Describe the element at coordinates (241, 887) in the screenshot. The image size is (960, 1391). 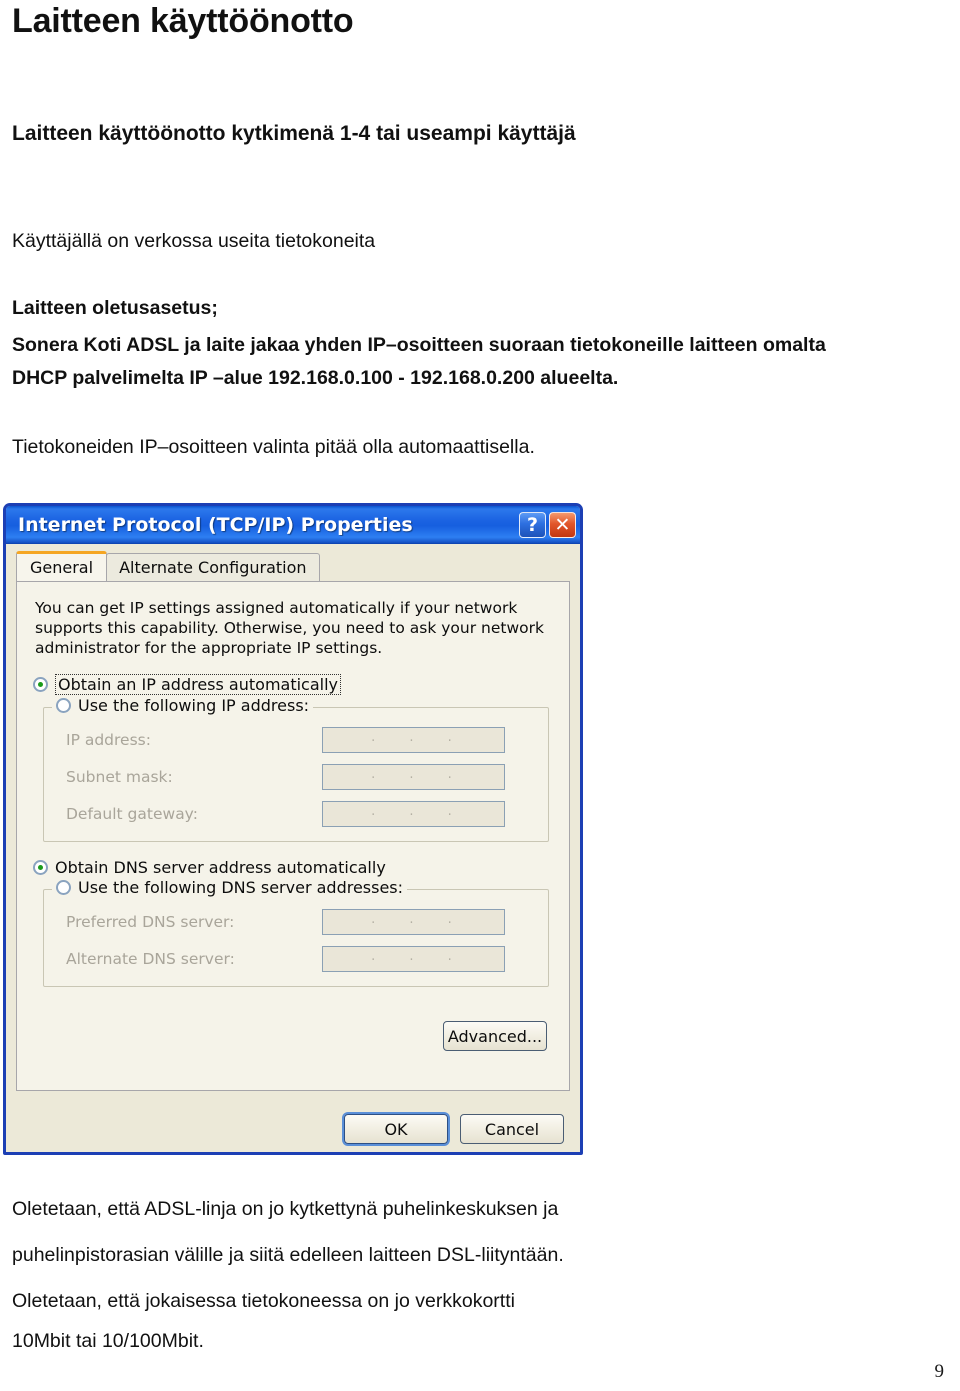
I see `radio-use-following-dns-label: Use the following DNS server addresses:` at that location.